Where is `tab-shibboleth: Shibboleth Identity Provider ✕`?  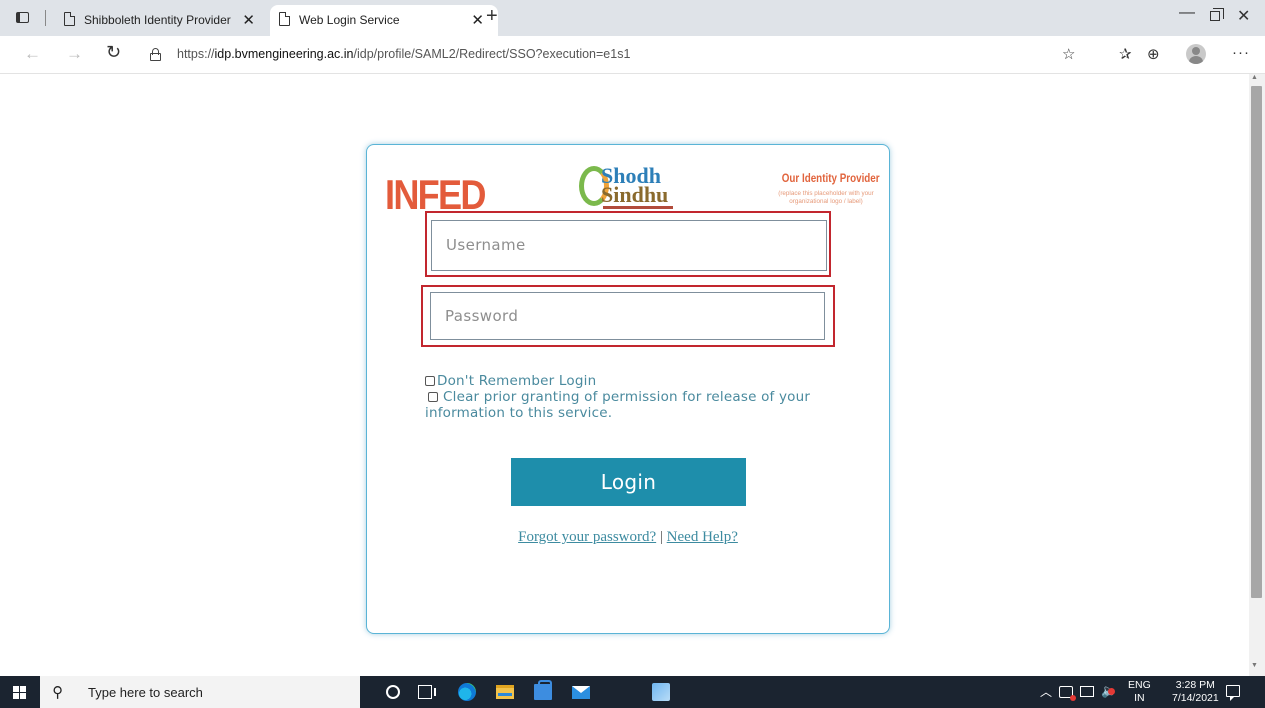
tab-shibboleth: Shibboleth Identity Provider ✕ is located at coordinates (162, 20).